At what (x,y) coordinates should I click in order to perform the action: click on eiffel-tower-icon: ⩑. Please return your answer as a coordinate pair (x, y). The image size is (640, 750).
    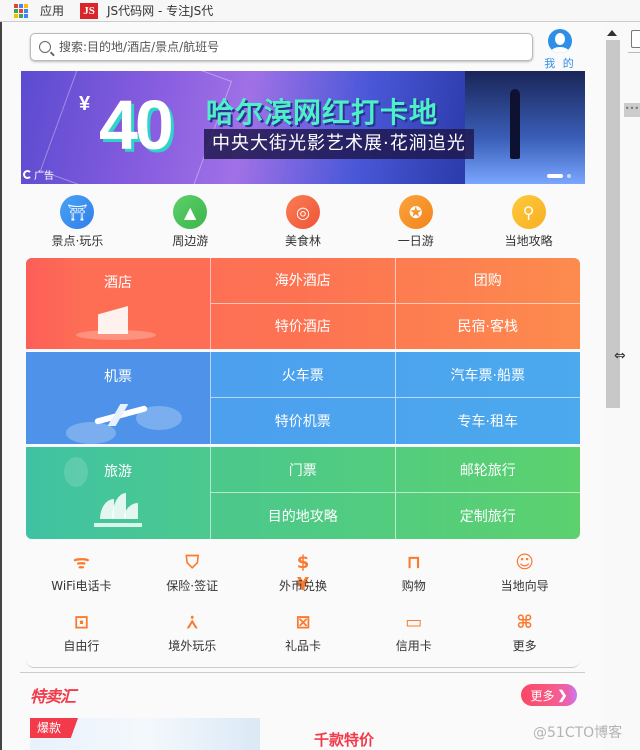
    Looking at the image, I should click on (192, 622).